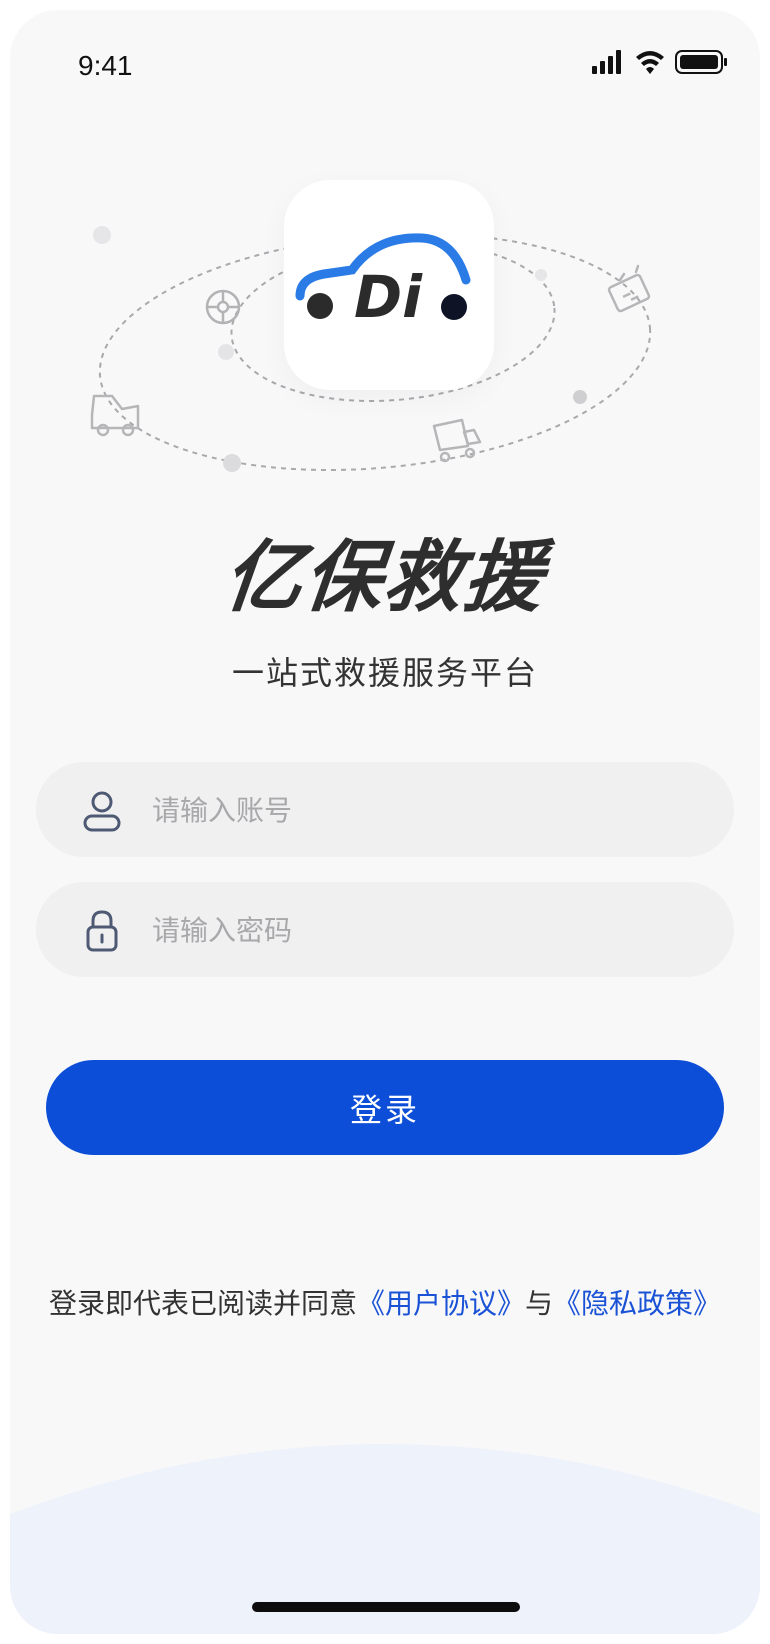 This screenshot has height=1644, width=770. What do you see at coordinates (629, 288) in the screenshot?
I see `battery-decoration-icon` at bounding box center [629, 288].